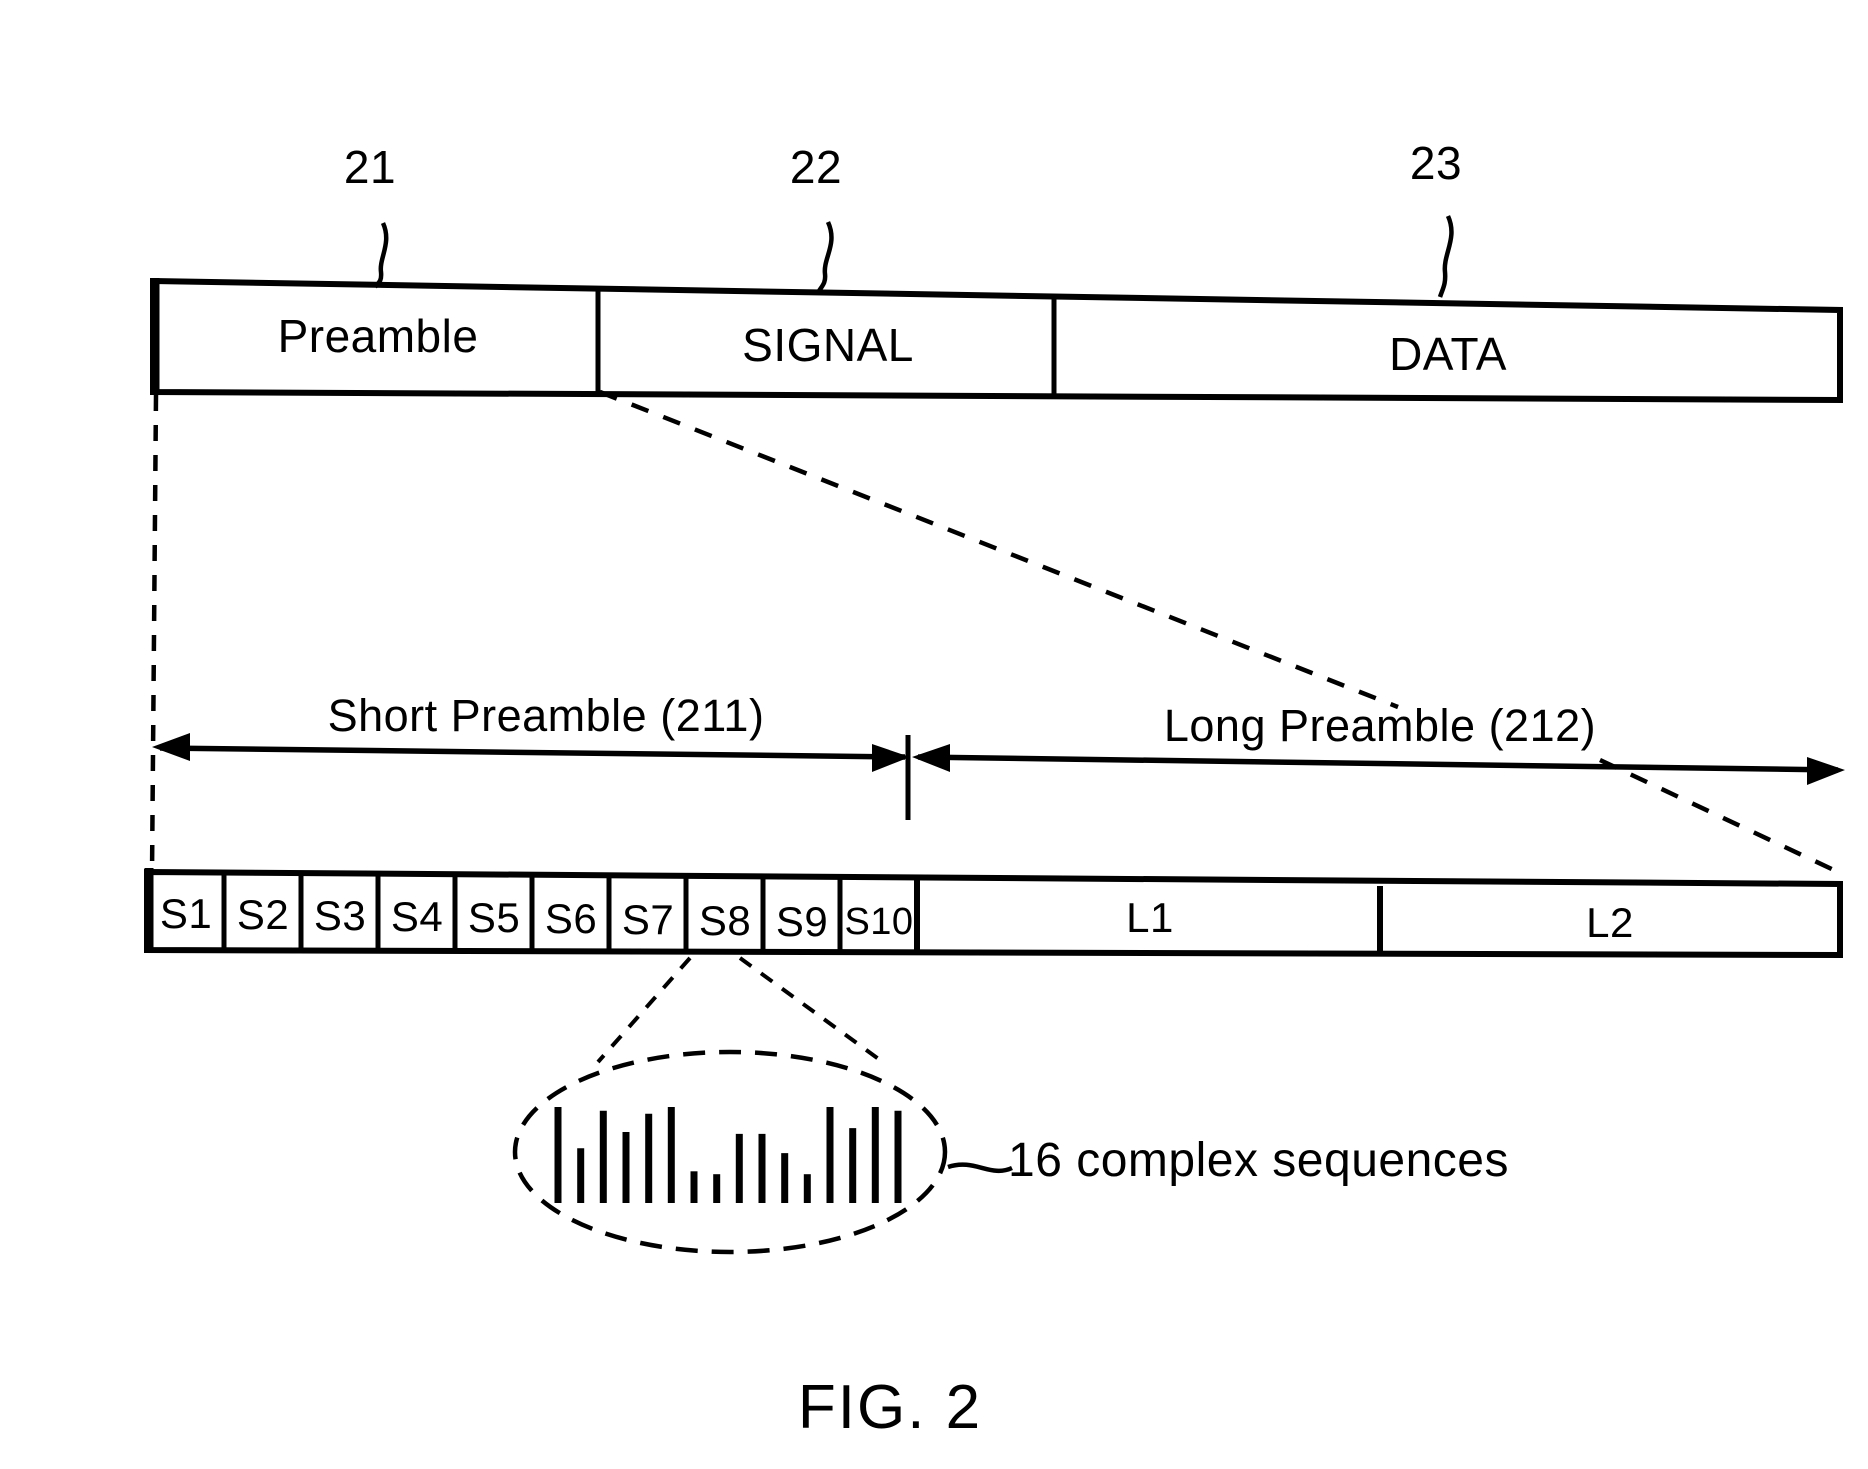 Image resolution: width=1868 pixels, height=1469 pixels. Describe the element at coordinates (532, 752) in the screenshot. I see `short-preamble-arrow-line` at that location.